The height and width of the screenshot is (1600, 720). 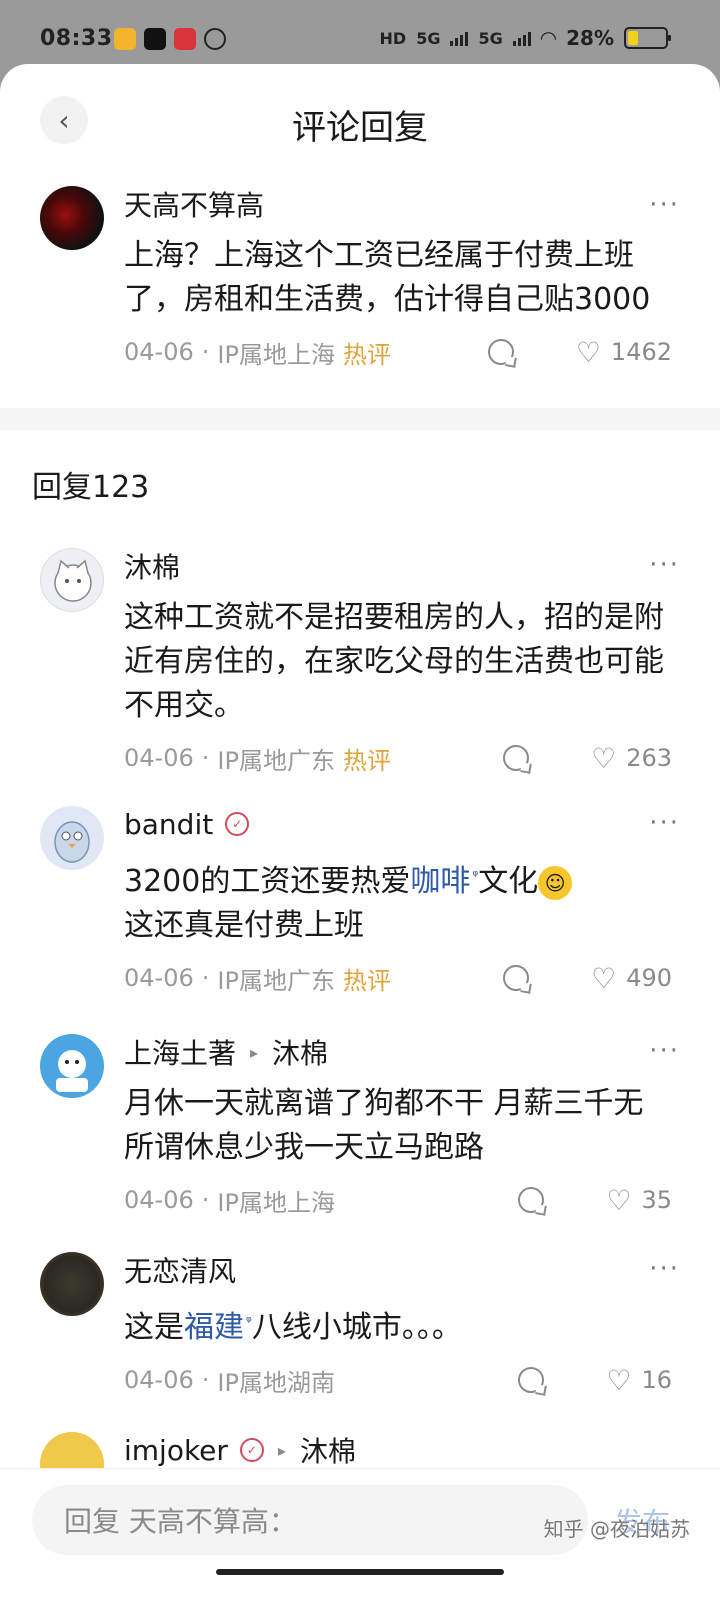 What do you see at coordinates (393, 38) in the screenshot?
I see `hd-icon: HD` at bounding box center [393, 38].